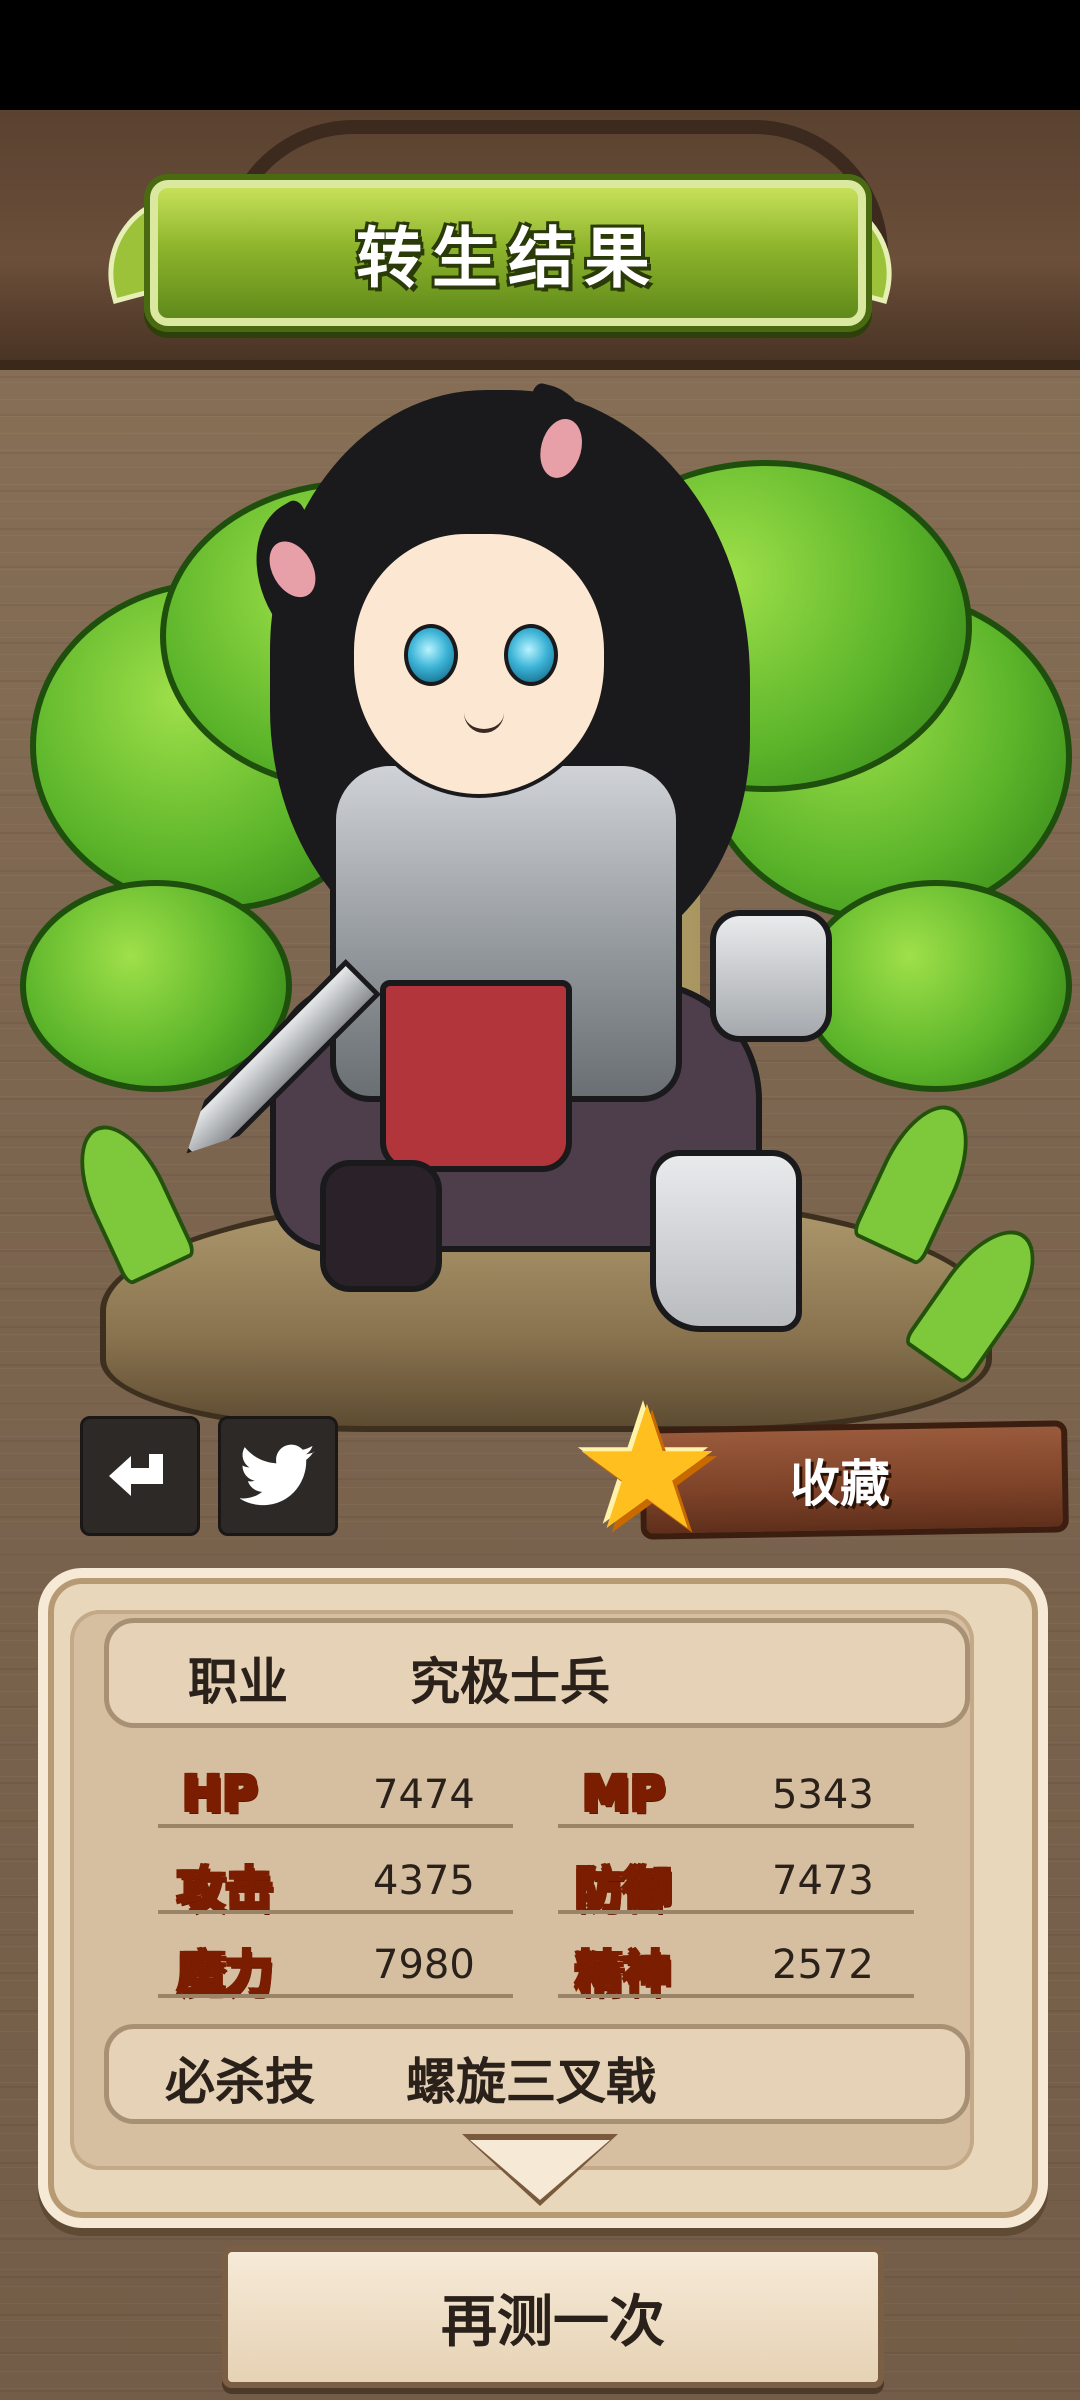 This screenshot has width=1080, height=2400. I want to click on twitter-share-button, so click(278, 1476).